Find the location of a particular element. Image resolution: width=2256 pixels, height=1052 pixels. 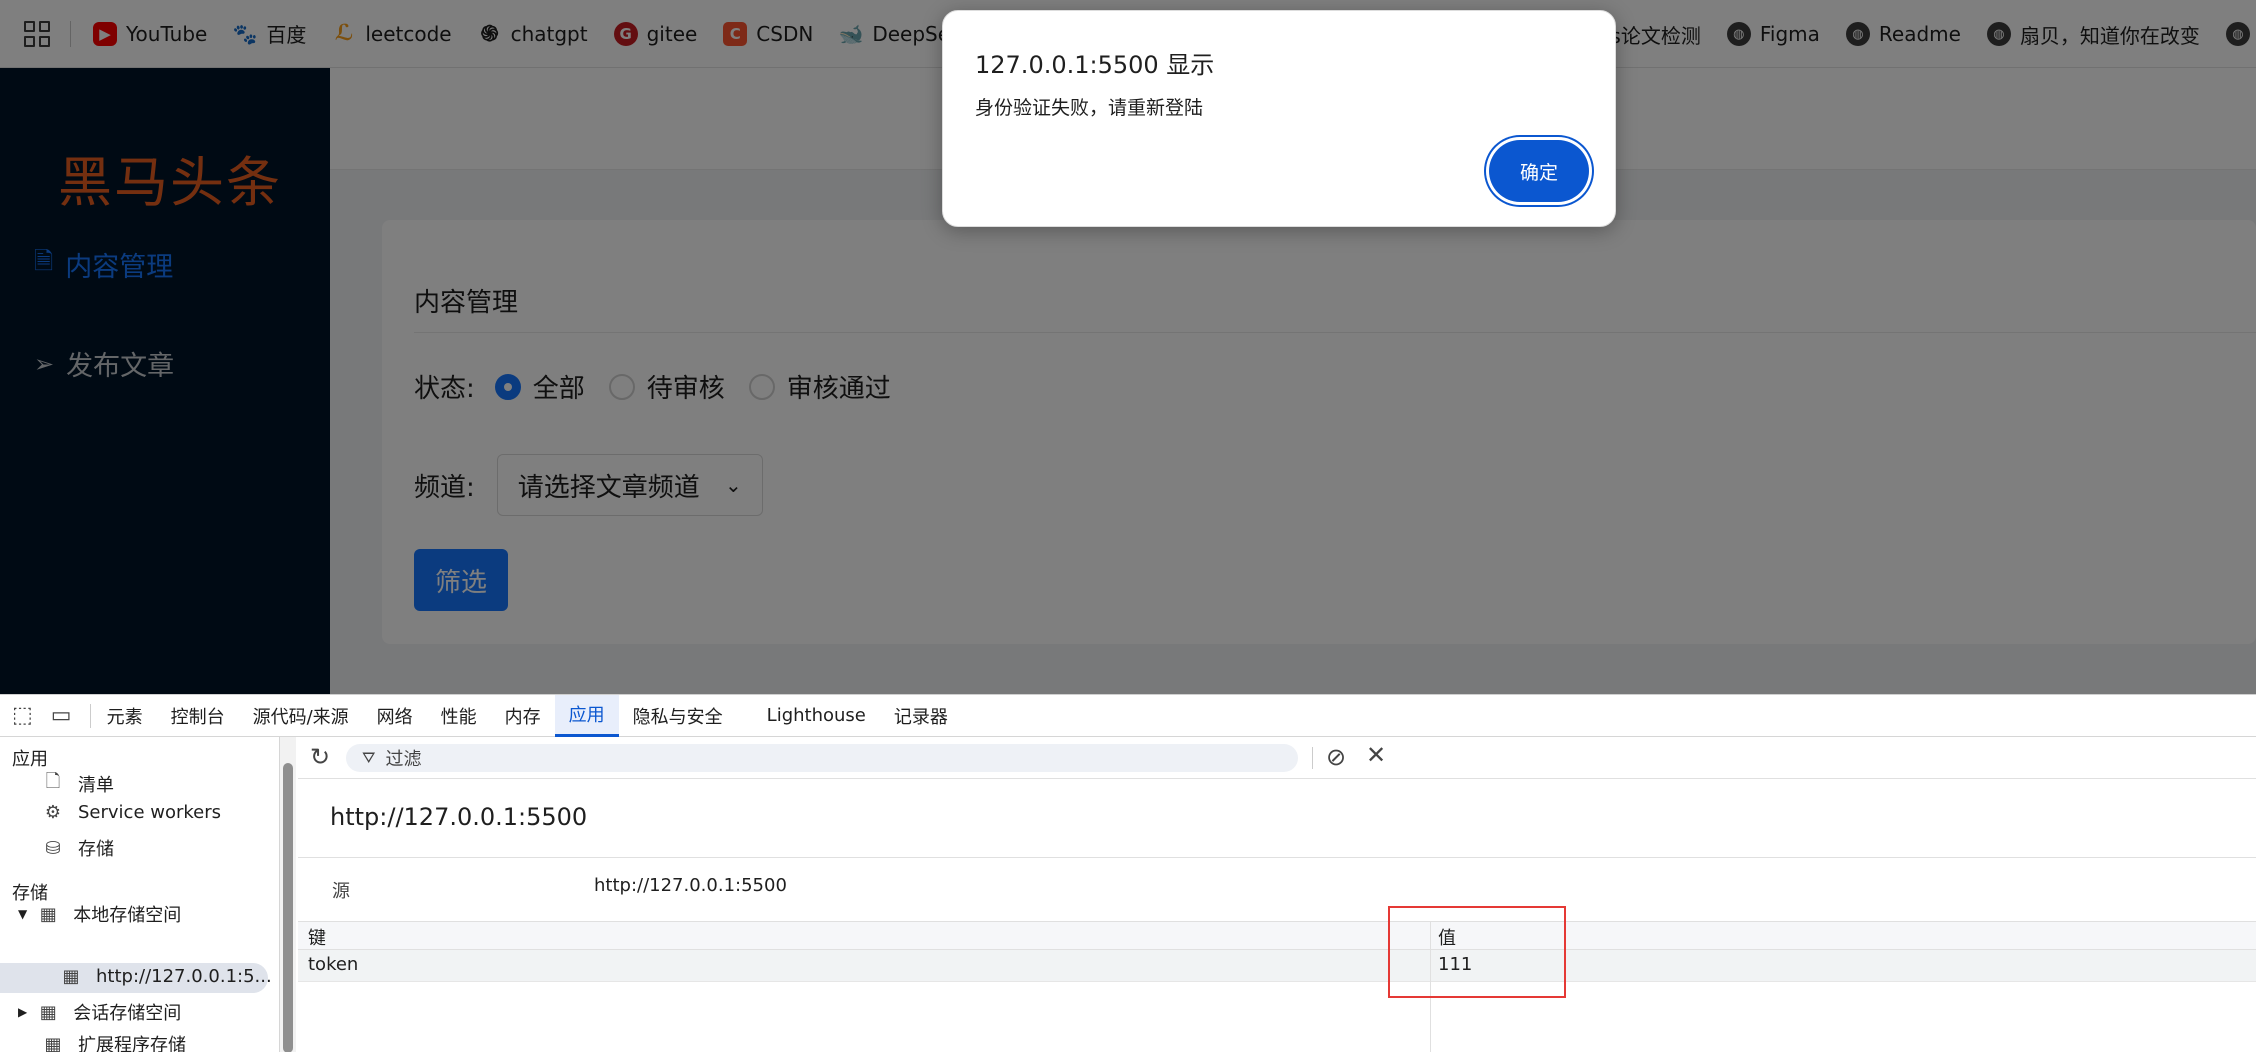

filter-icon: ⛛ is located at coordinates (369, 757).